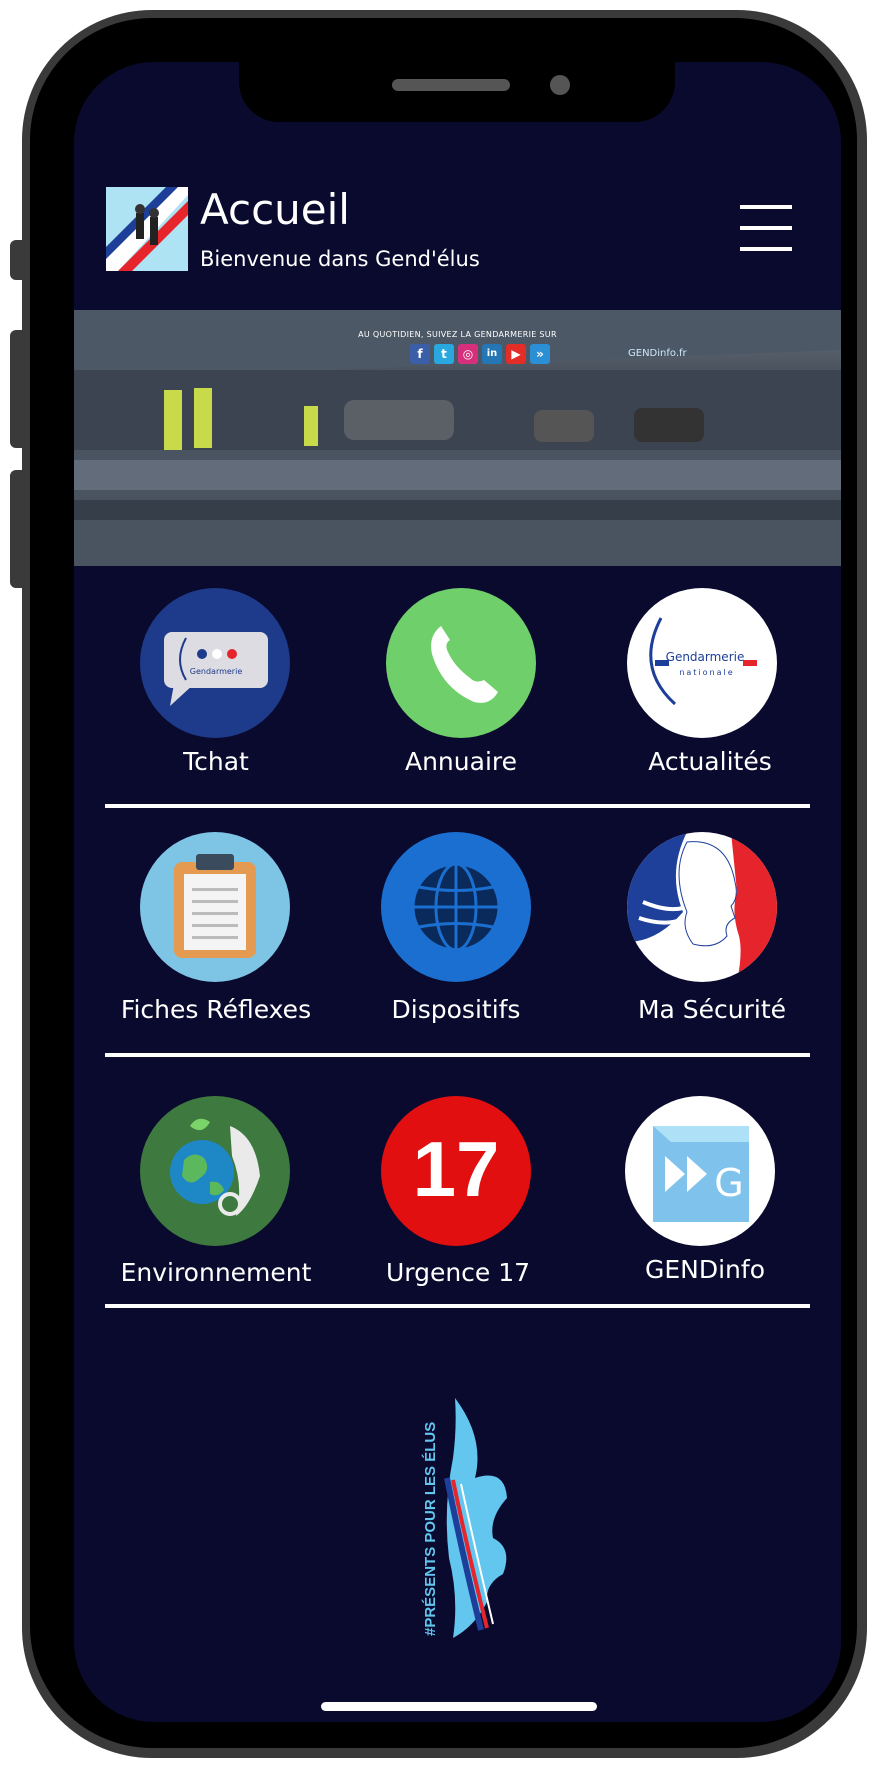 The height and width of the screenshot is (1767, 887). I want to click on youtube-icon: ▶, so click(516, 354).